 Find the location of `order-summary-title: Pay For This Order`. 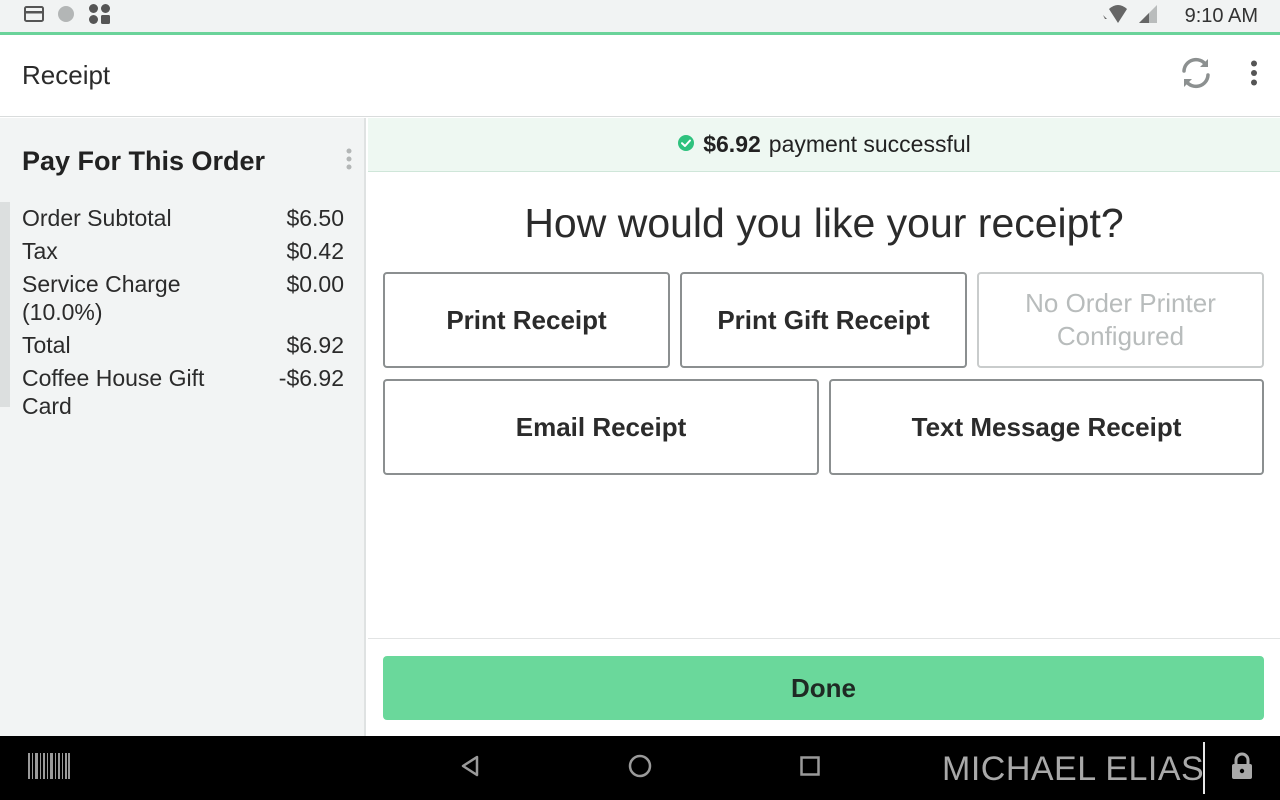

order-summary-title: Pay For This Order is located at coordinates (144, 161).